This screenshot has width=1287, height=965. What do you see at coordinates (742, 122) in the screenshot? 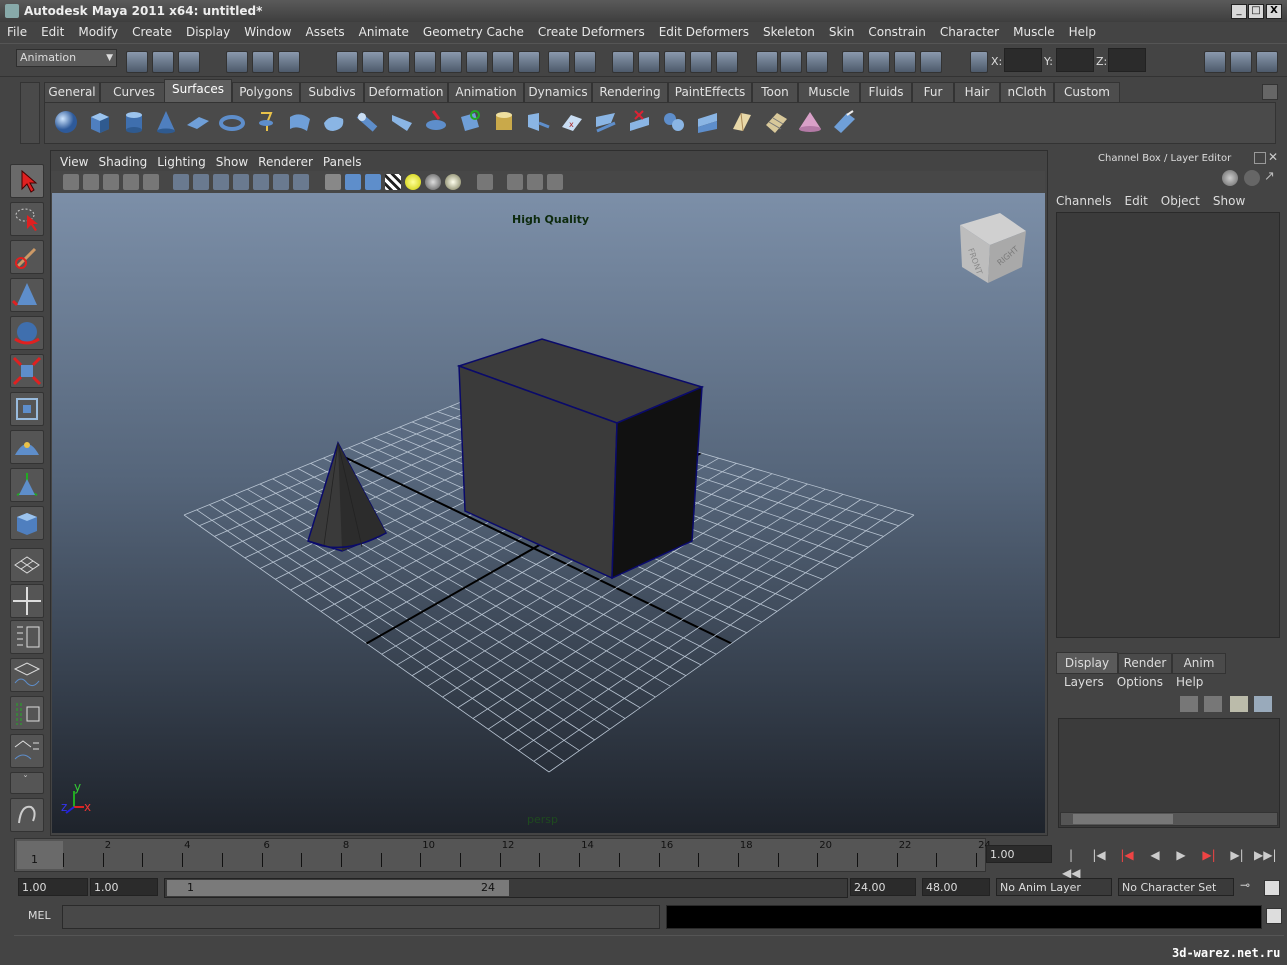
I see `detach-surfaces-icon` at bounding box center [742, 122].